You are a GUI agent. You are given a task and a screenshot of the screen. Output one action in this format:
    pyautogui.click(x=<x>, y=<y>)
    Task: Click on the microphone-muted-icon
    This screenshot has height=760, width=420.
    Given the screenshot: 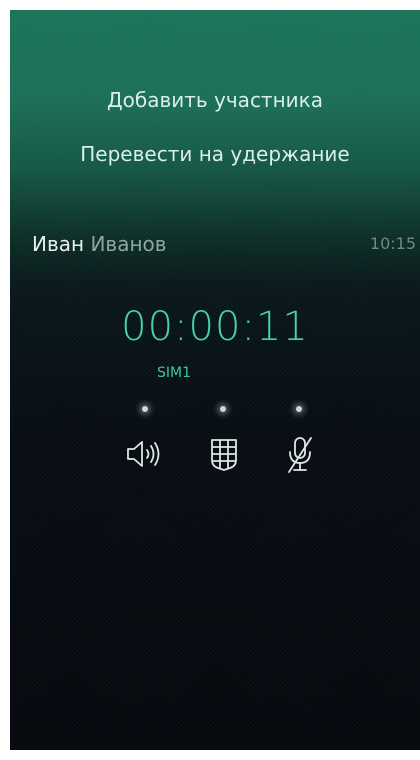 What is the action you would take?
    pyautogui.click(x=300, y=455)
    